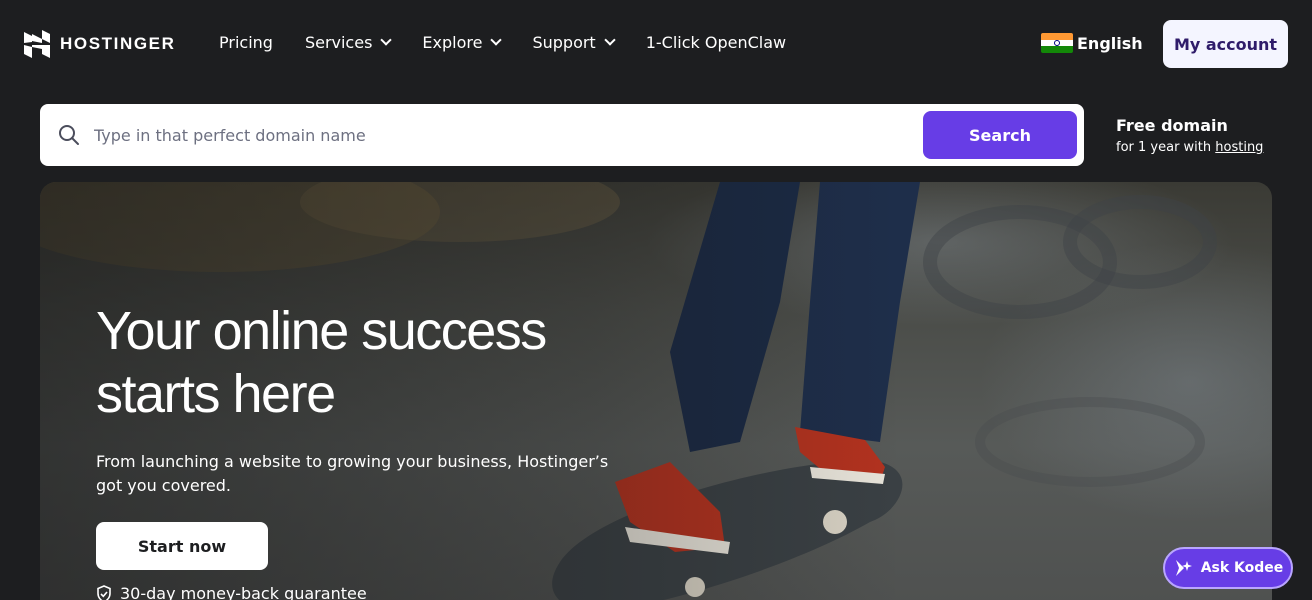  Describe the element at coordinates (1183, 568) in the screenshot. I see `sparkle-icon` at that location.